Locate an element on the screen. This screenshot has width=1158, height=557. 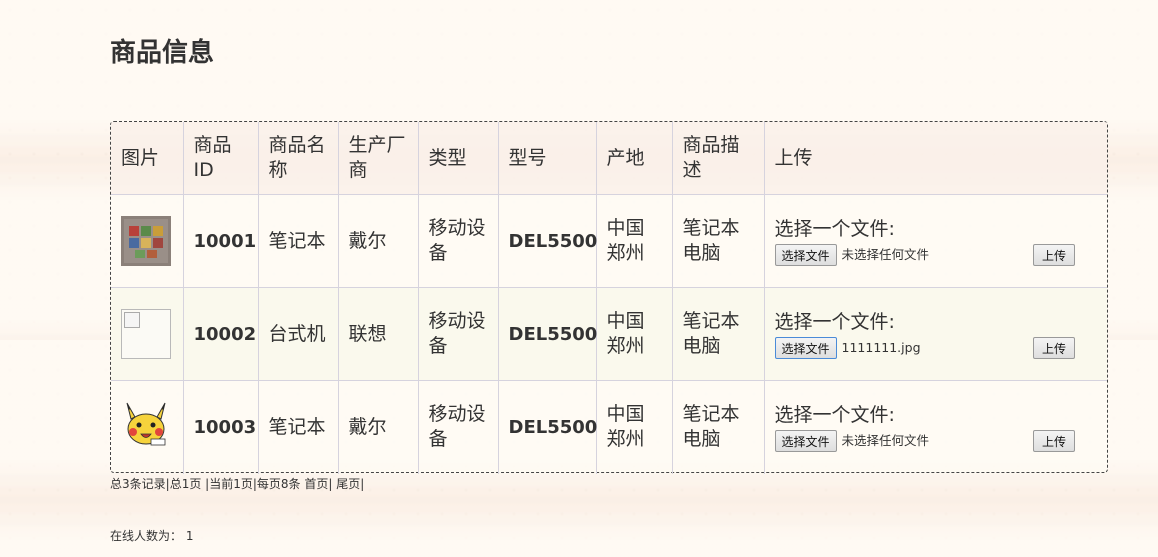
header-maker: 生产厂商 is located at coordinates (378, 158).